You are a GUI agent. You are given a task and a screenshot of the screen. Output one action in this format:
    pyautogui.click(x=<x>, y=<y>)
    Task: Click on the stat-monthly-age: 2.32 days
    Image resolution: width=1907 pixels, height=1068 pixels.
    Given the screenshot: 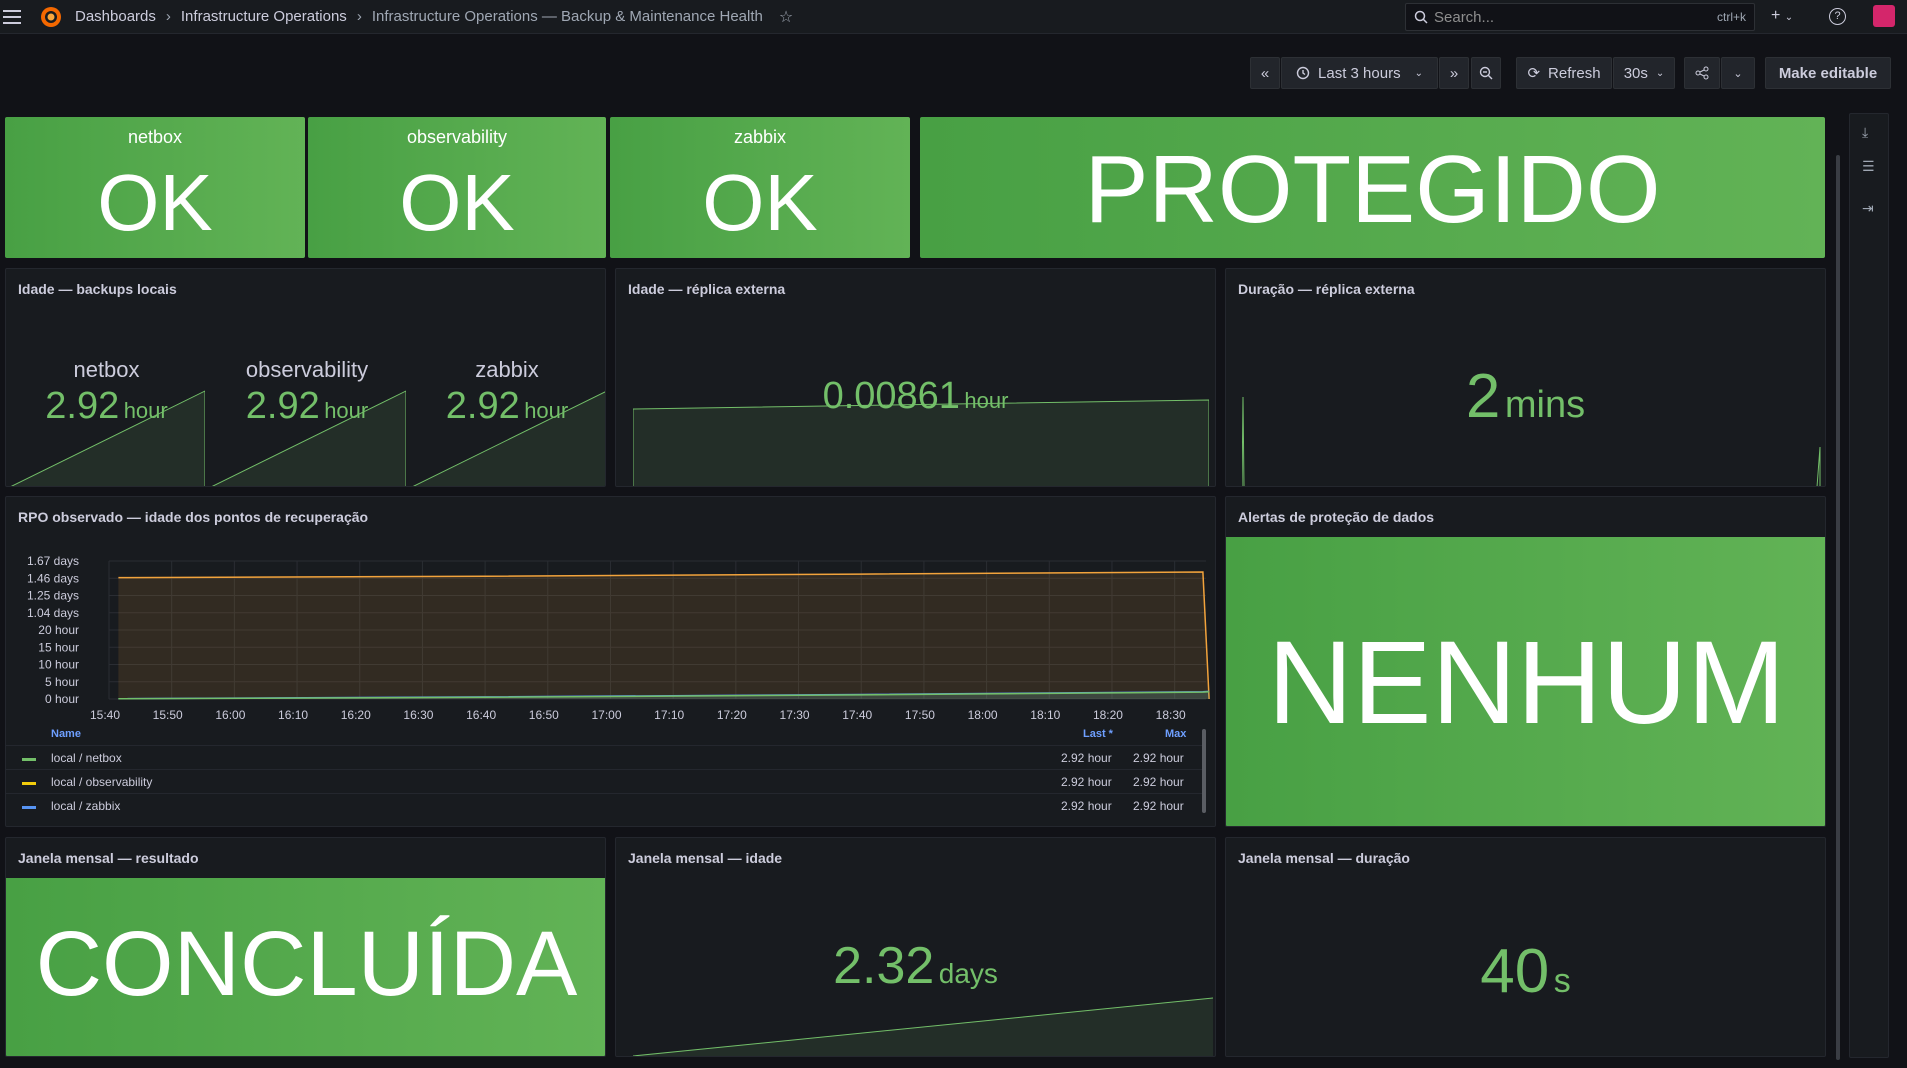 What is the action you would take?
    pyautogui.click(x=915, y=966)
    